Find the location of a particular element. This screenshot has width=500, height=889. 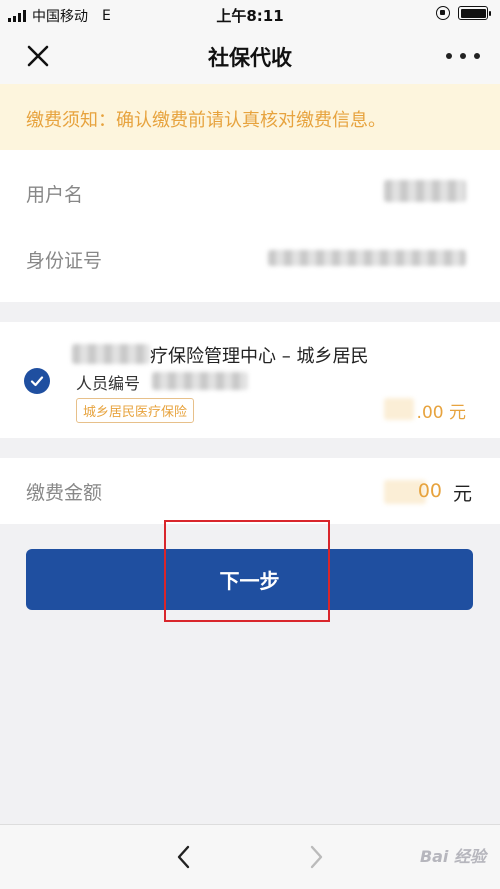

status-bar: 中国移动 E 上午8:11 is located at coordinates (250, 14).